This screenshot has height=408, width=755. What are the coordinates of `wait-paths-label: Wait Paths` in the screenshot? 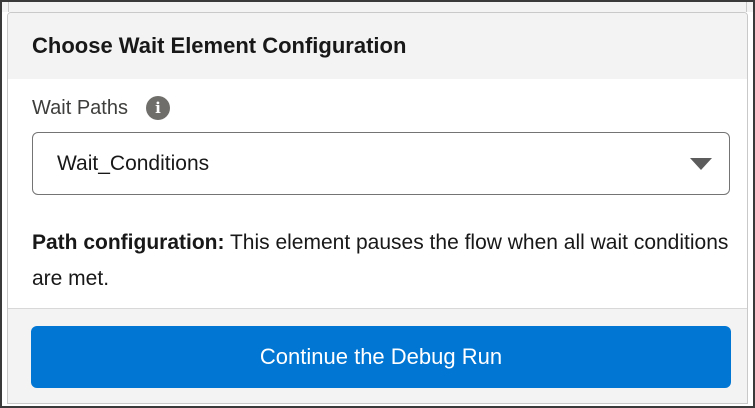 It's located at (80, 107).